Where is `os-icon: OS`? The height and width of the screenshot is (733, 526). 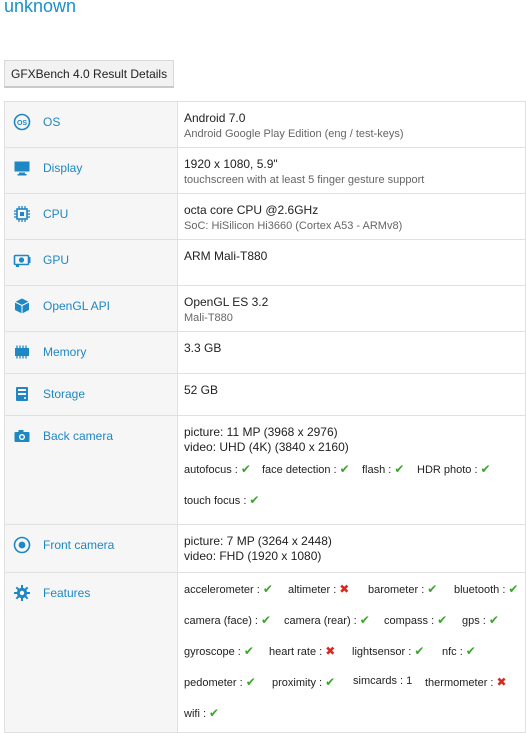
os-icon: OS is located at coordinates (22, 122).